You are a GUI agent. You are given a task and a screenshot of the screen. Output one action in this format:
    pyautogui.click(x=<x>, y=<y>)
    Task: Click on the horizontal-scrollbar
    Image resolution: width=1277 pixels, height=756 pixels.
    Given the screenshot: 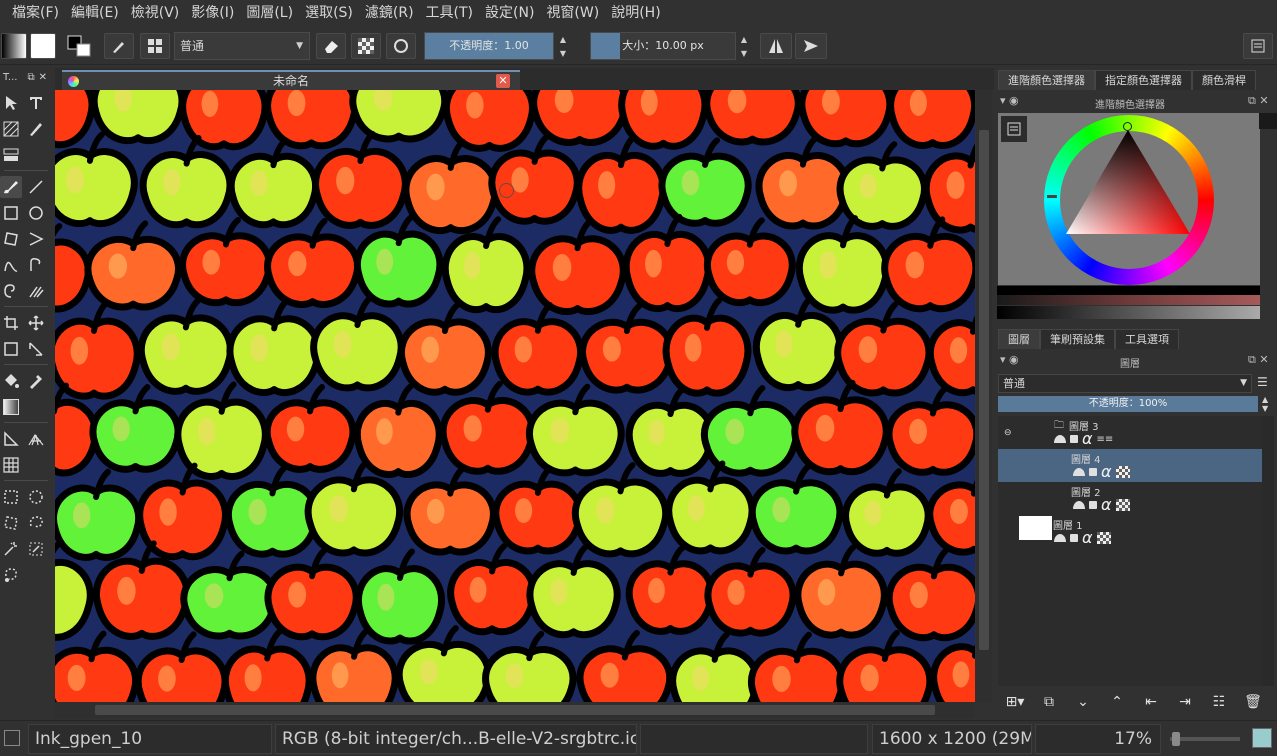 What is the action you would take?
    pyautogui.click(x=515, y=710)
    